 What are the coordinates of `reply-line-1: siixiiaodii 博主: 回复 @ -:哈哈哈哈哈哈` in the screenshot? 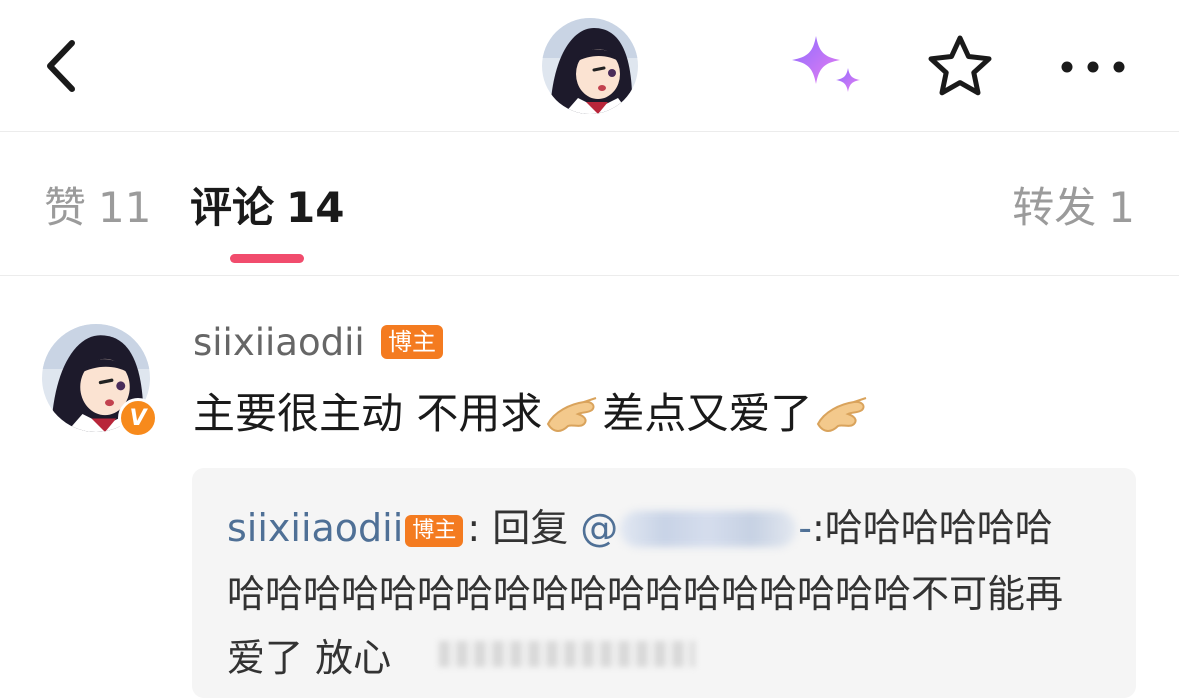 It's located at (640, 528).